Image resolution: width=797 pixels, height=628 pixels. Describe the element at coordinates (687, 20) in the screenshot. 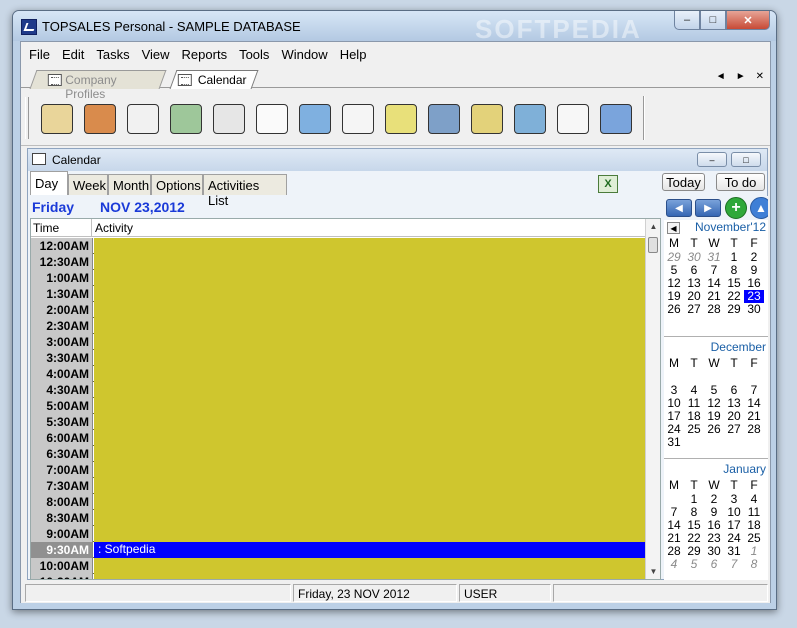

I see `minimize-button: –` at that location.